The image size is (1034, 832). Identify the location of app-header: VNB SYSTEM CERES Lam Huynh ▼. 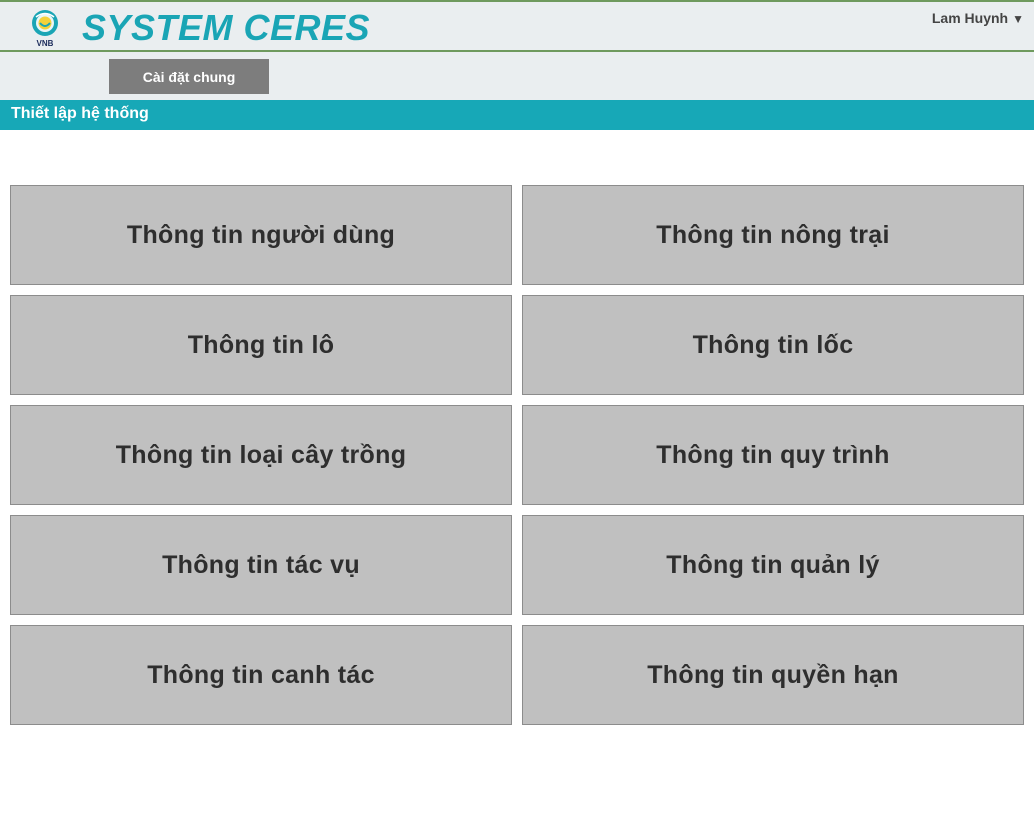
(517, 26).